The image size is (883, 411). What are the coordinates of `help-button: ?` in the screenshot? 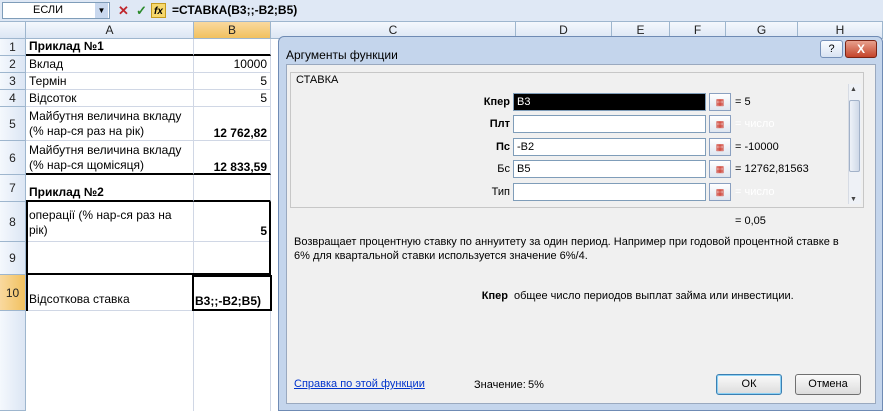 It's located at (831, 49).